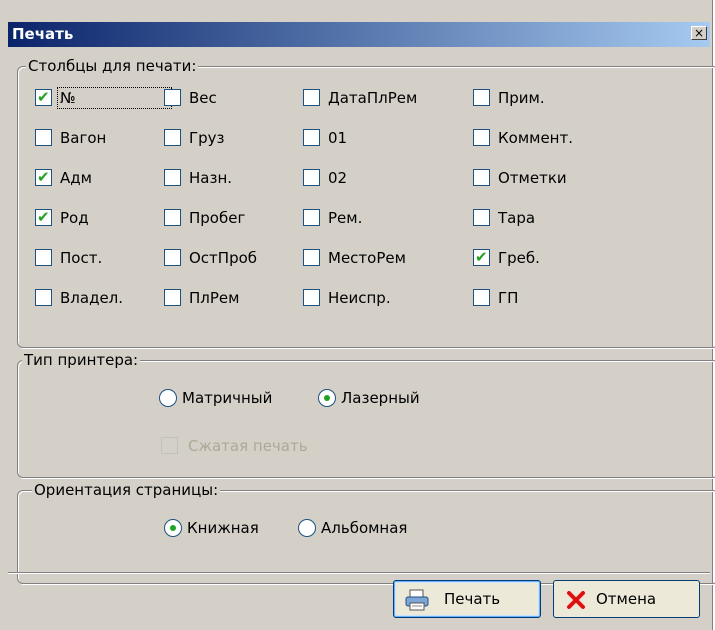  I want to click on cancel-x-icon, so click(576, 600).